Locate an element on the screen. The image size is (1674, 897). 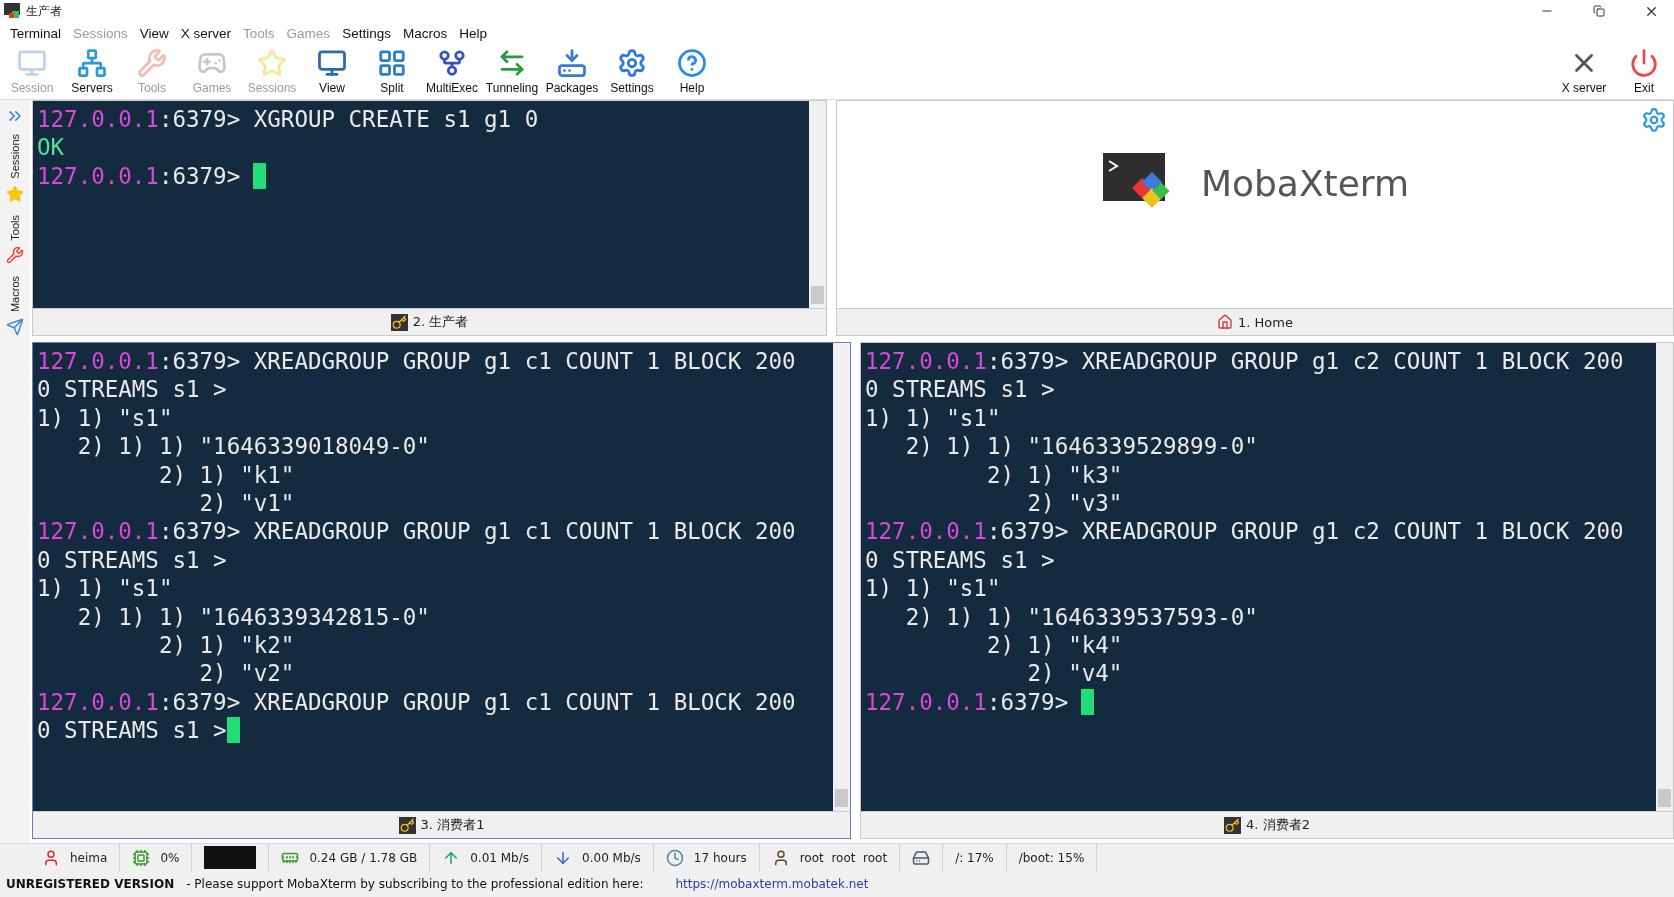
user-icon is located at coordinates (51, 857).